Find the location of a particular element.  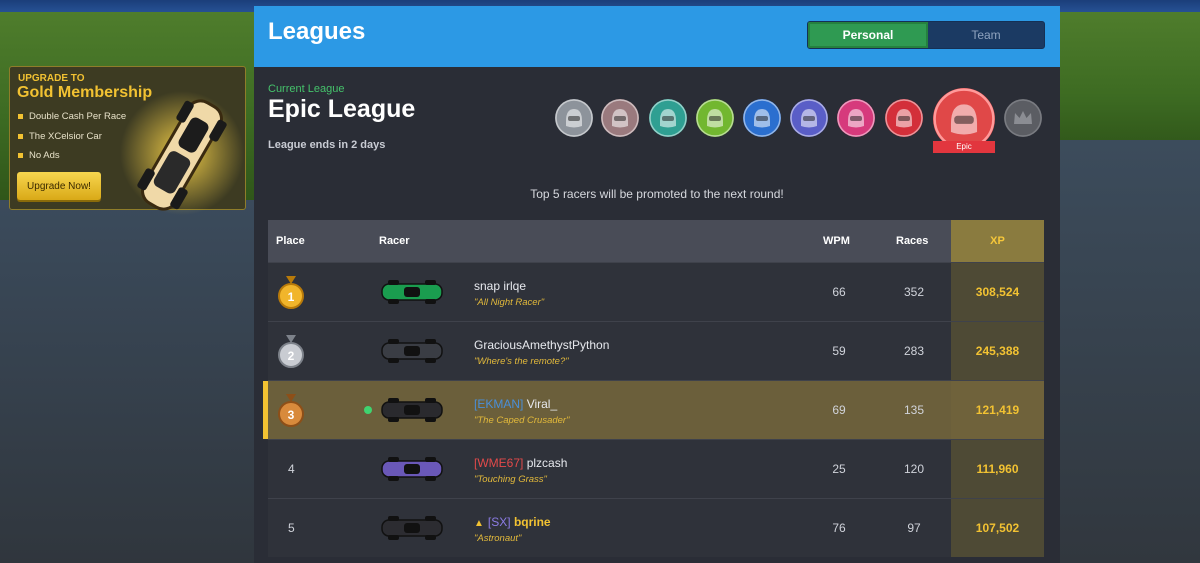

leagues-header: Leagues Personal Team is located at coordinates (657, 36).